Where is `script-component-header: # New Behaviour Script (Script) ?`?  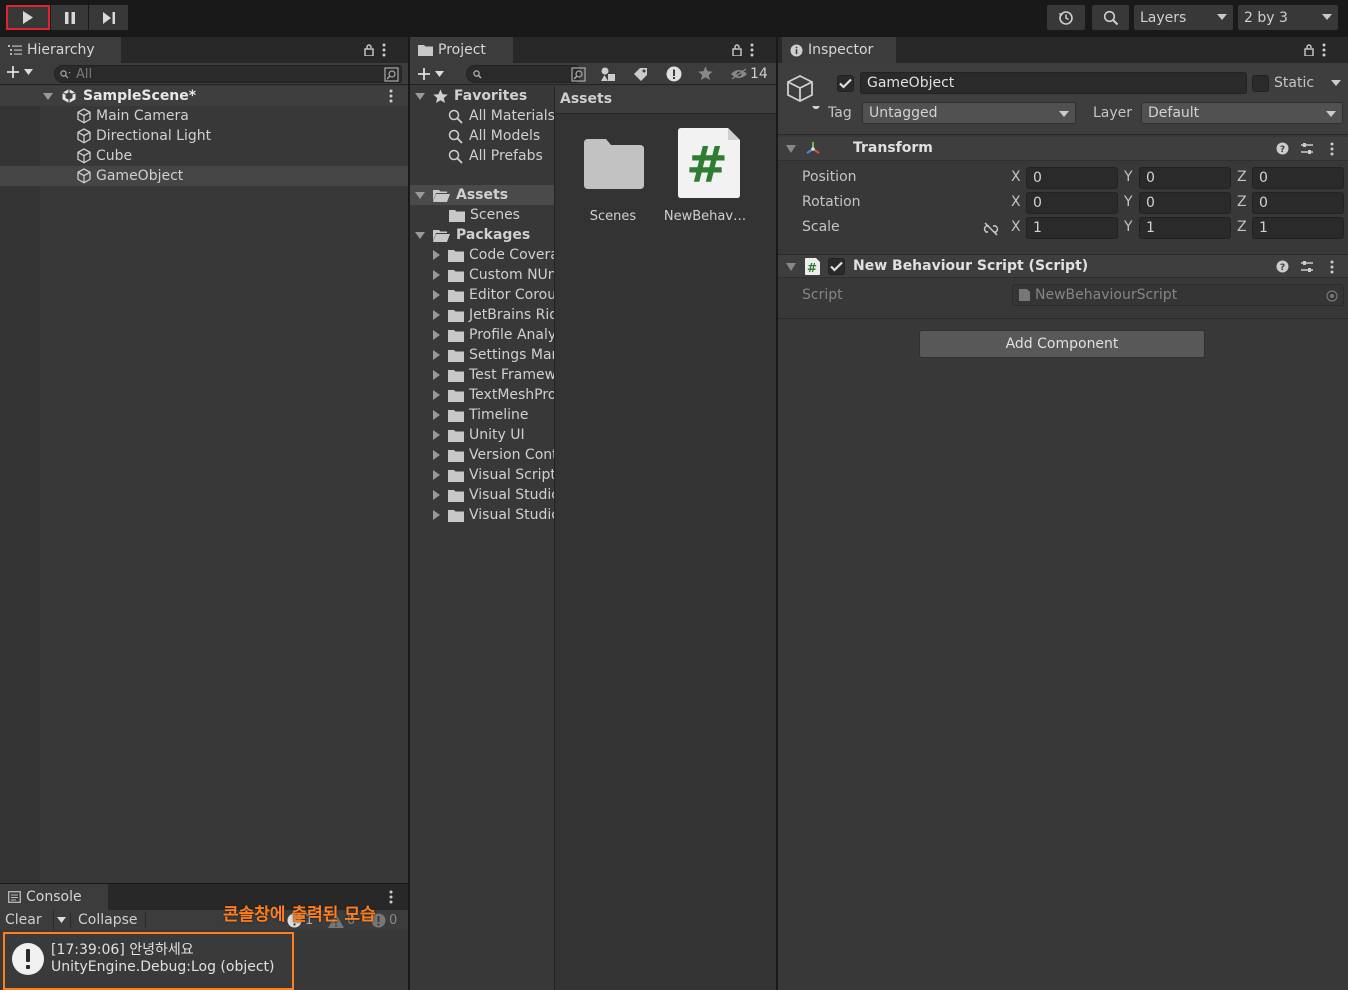
script-component-header: # New Behaviour Script (Script) ? is located at coordinates (1063, 266).